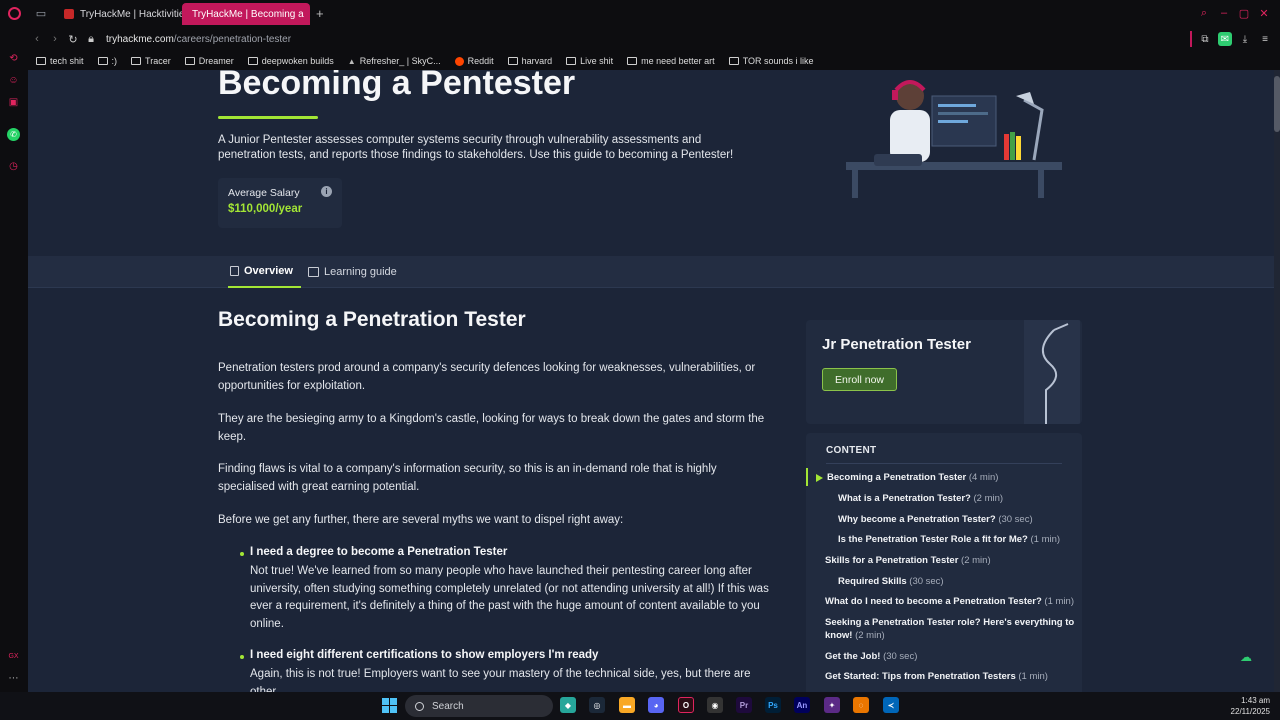 This screenshot has height=720, width=1280. What do you see at coordinates (871, 656) in the screenshot?
I see `toc-item: Get the Job! (30 sec)` at bounding box center [871, 656].